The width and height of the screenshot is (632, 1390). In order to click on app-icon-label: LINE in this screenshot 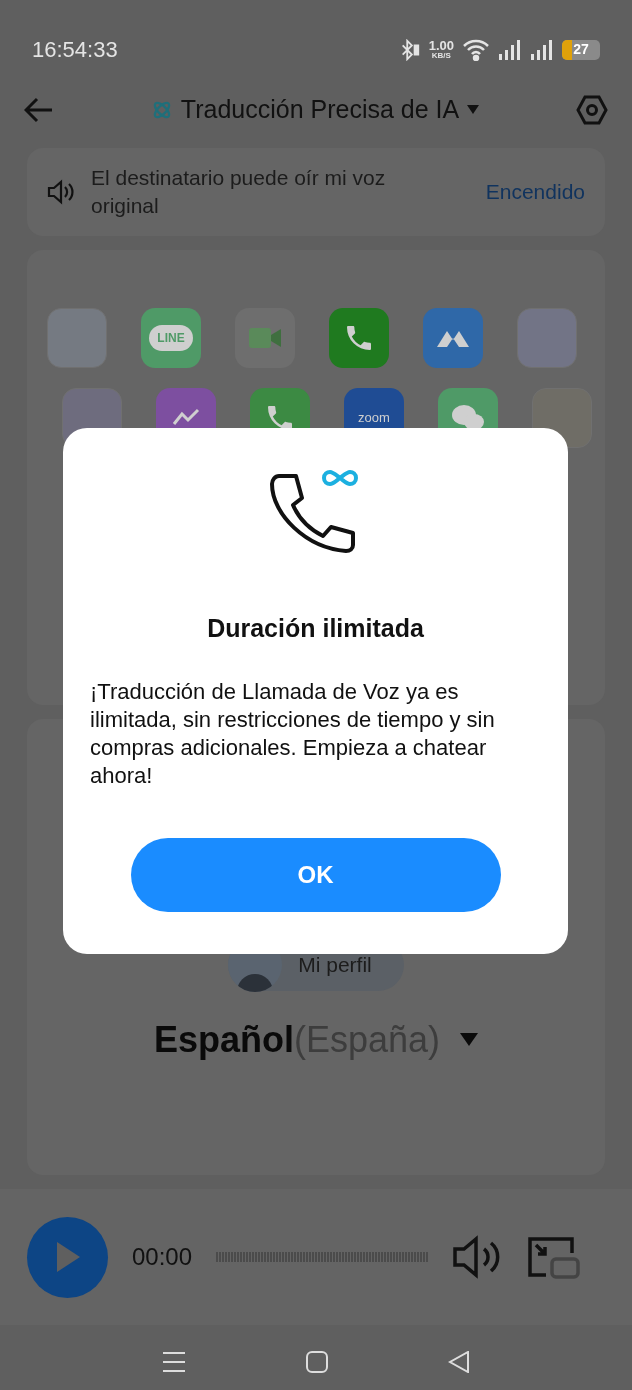, I will do `click(171, 338)`.